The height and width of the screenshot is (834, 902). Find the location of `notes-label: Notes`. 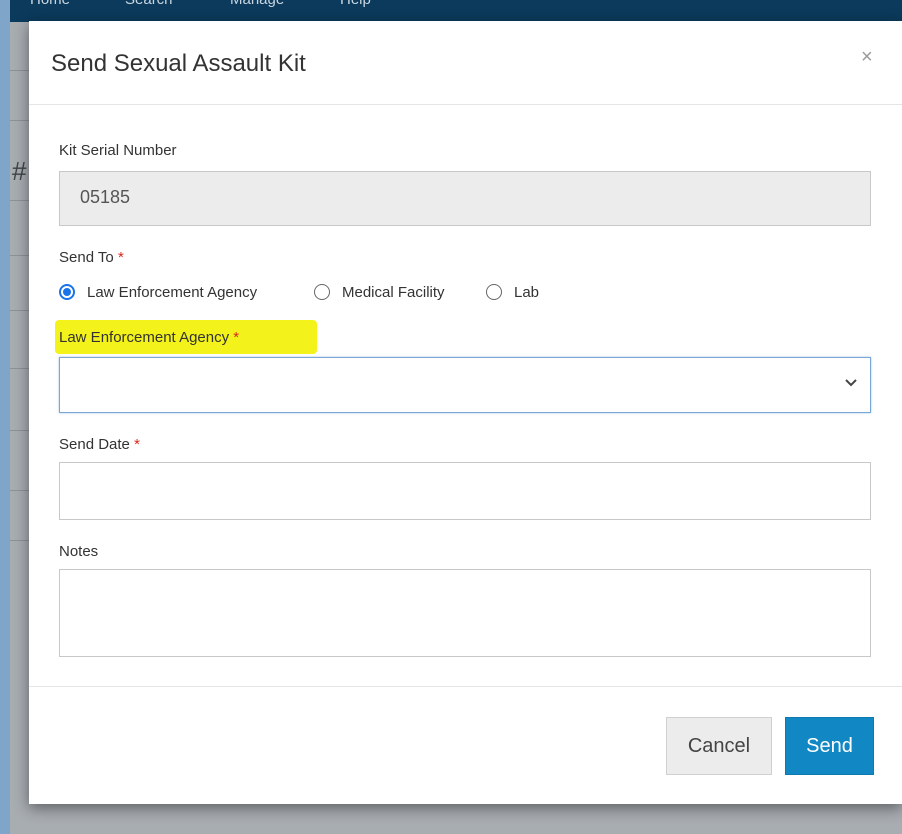

notes-label: Notes is located at coordinates (79, 551).